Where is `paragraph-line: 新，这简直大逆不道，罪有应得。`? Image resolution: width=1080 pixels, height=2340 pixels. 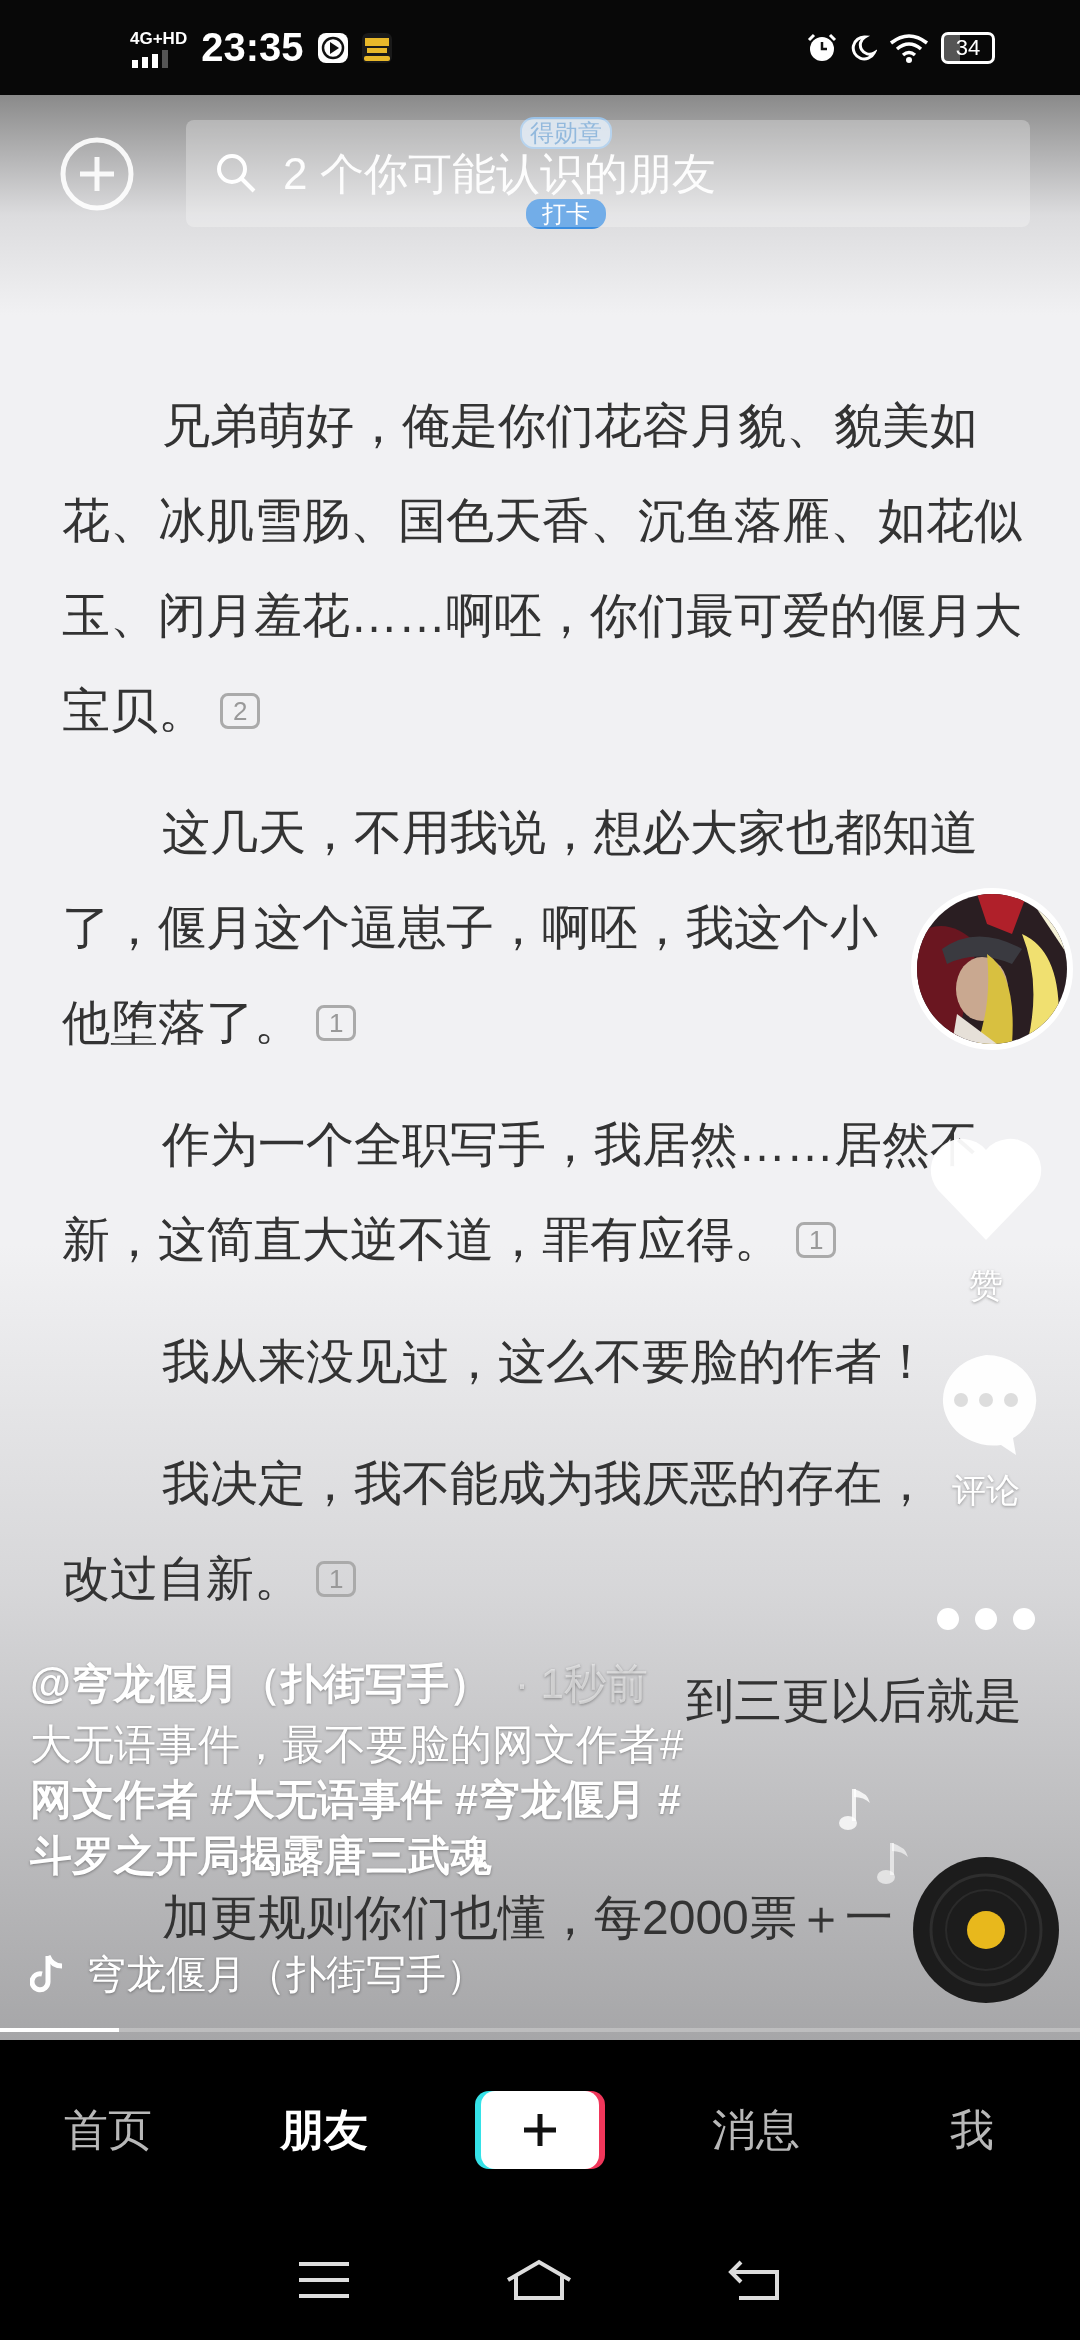
paragraph-line: 新，这简直大逆不道，罪有应得。 is located at coordinates (422, 1239).